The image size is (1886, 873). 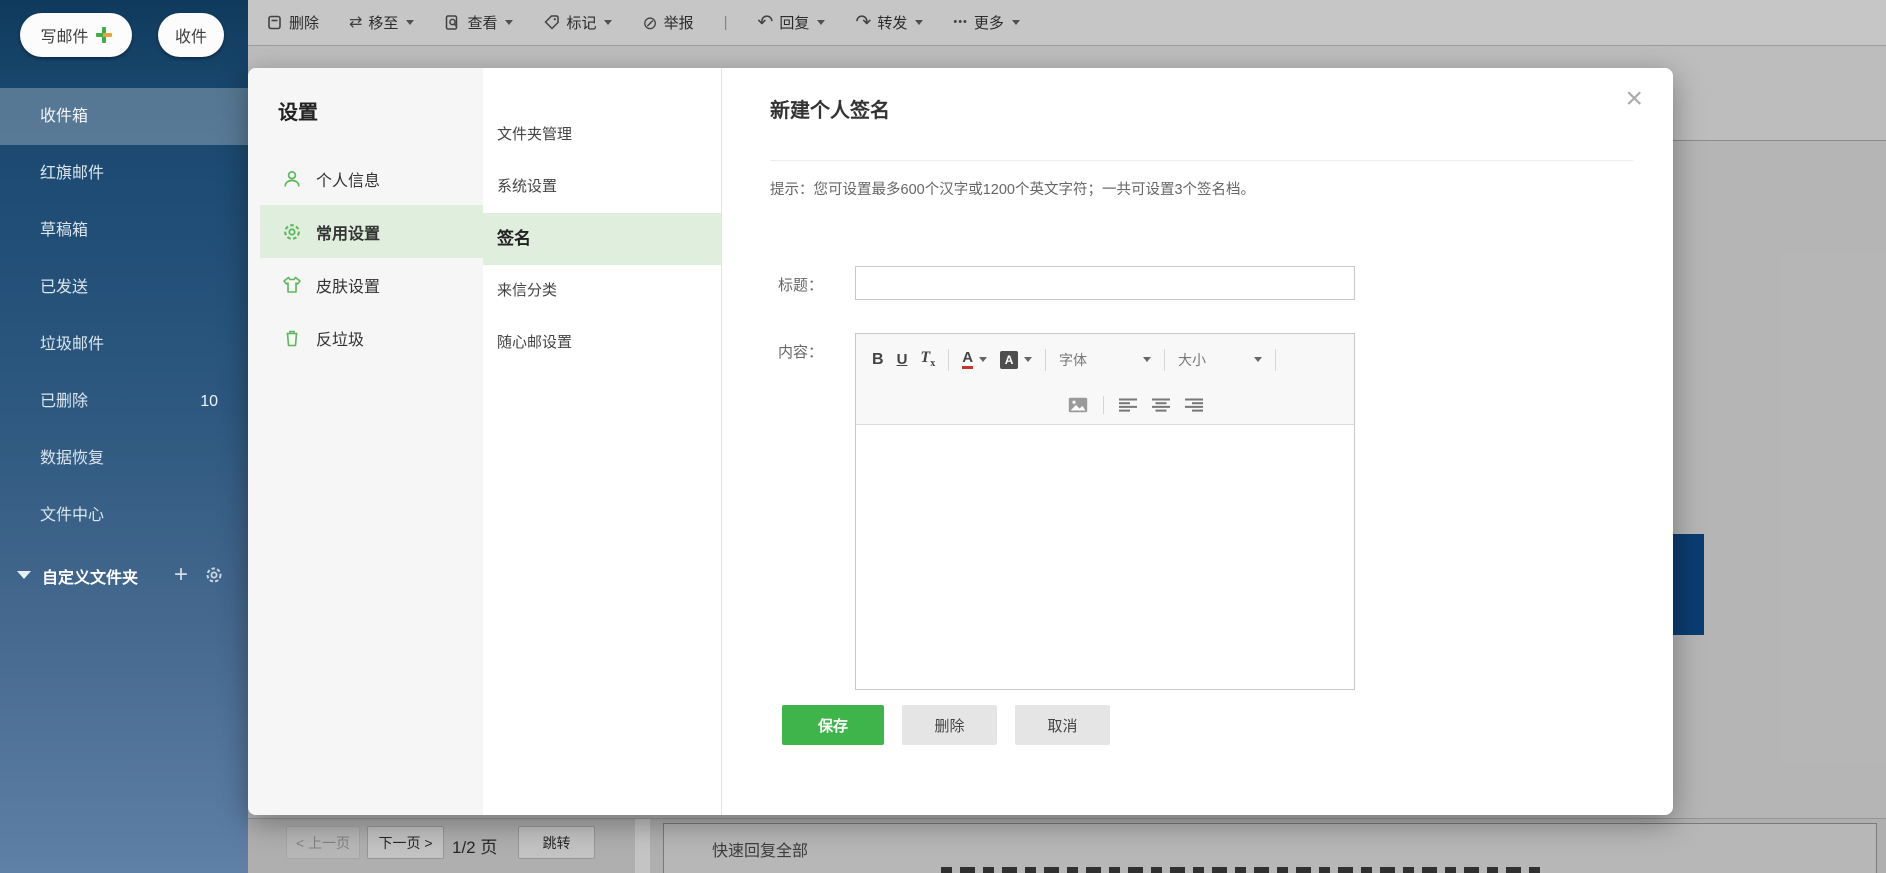 What do you see at coordinates (292, 178) in the screenshot?
I see `person-icon` at bounding box center [292, 178].